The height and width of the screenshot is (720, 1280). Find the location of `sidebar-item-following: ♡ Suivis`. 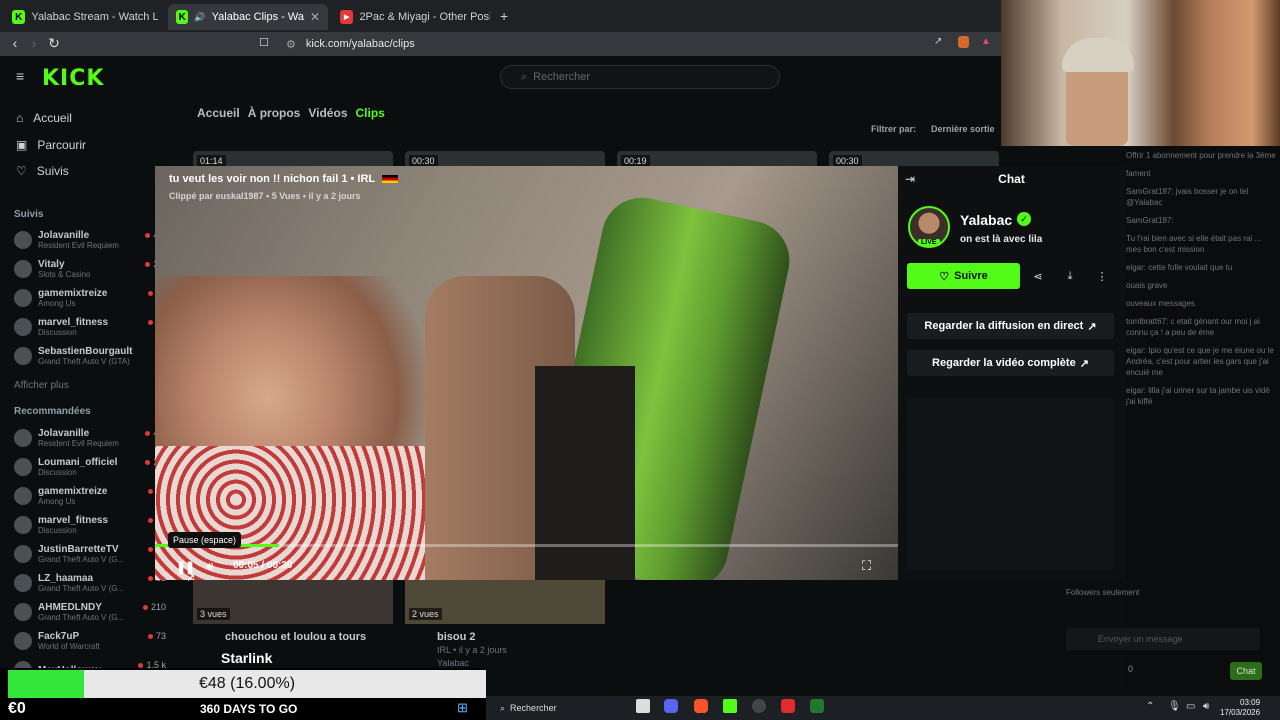

sidebar-item-following: ♡ Suivis is located at coordinates (42, 171).